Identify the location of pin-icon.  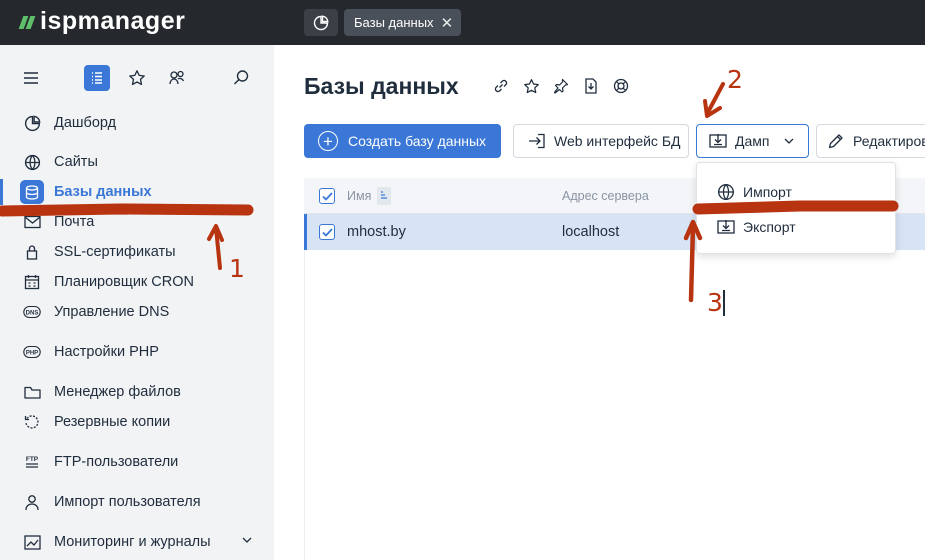
(561, 86).